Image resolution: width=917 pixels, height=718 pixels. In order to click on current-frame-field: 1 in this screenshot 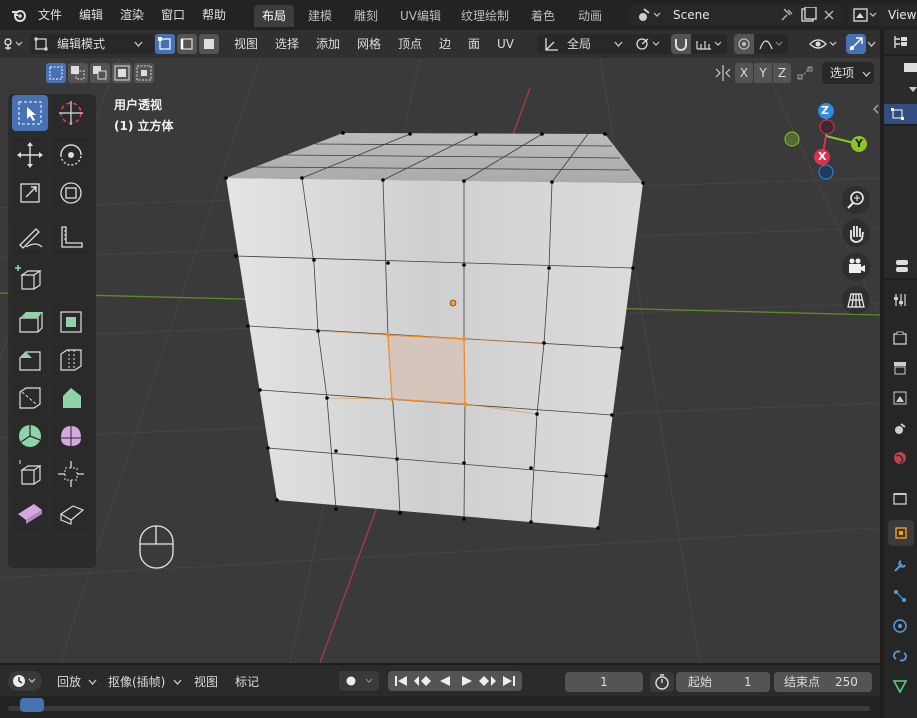, I will do `click(604, 682)`.